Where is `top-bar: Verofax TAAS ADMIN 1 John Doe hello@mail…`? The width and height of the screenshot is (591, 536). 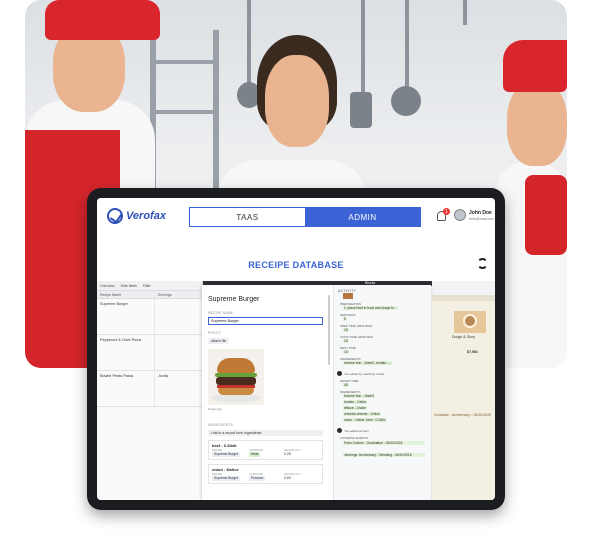
top-bar: Verofax TAAS ADMIN 1 John Doe hello@mail… is located at coordinates (296, 219).